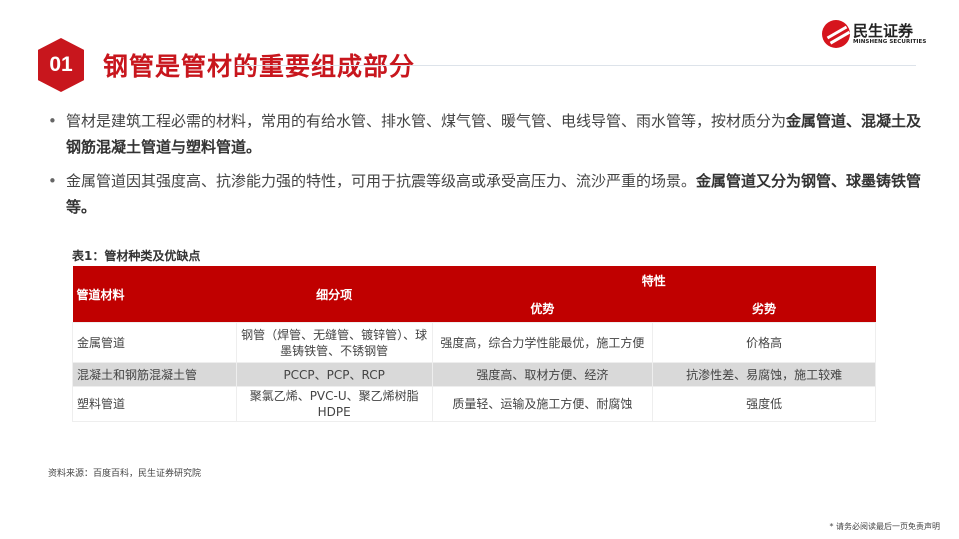 The width and height of the screenshot is (959, 539). Describe the element at coordinates (764, 308) in the screenshot. I see `header-cons: 劣势` at that location.